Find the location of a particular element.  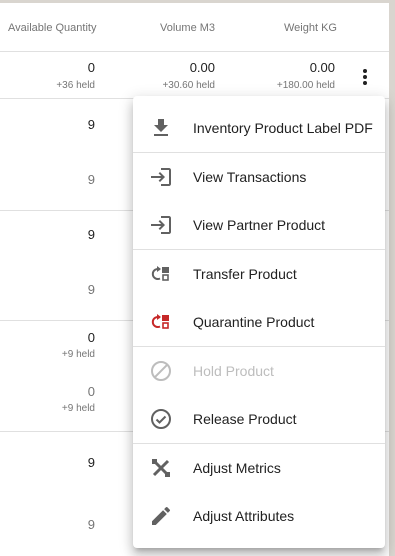

menu-item-adjust-attributes: Adjust Attributes is located at coordinates (259, 516).